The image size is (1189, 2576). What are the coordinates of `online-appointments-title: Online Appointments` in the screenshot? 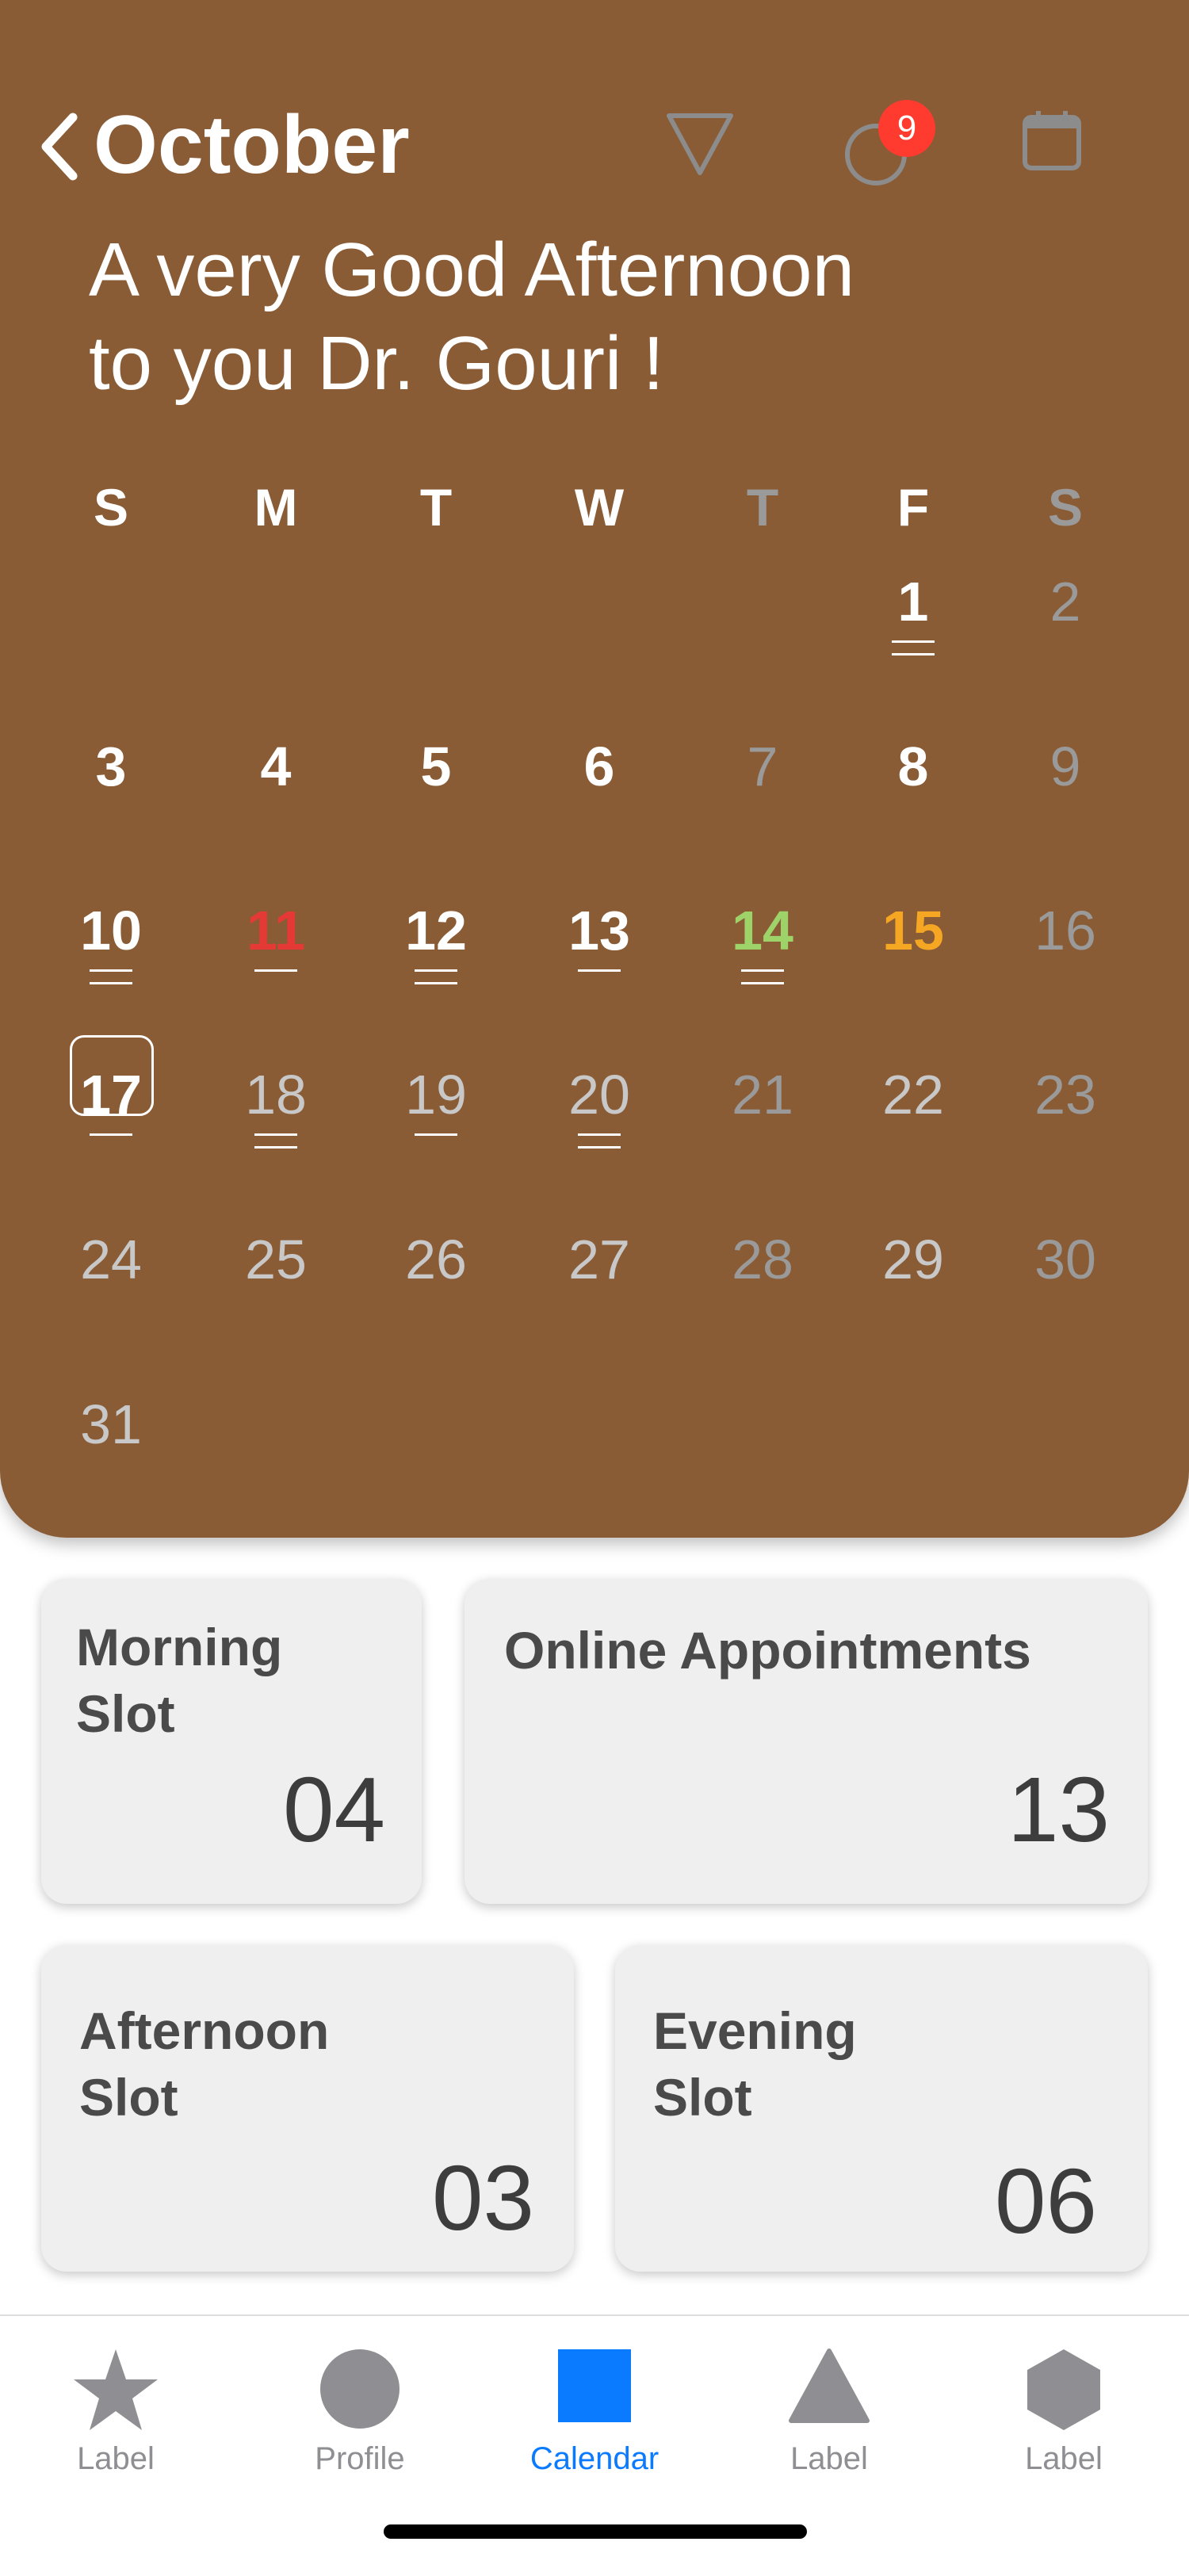 It's located at (767, 1650).